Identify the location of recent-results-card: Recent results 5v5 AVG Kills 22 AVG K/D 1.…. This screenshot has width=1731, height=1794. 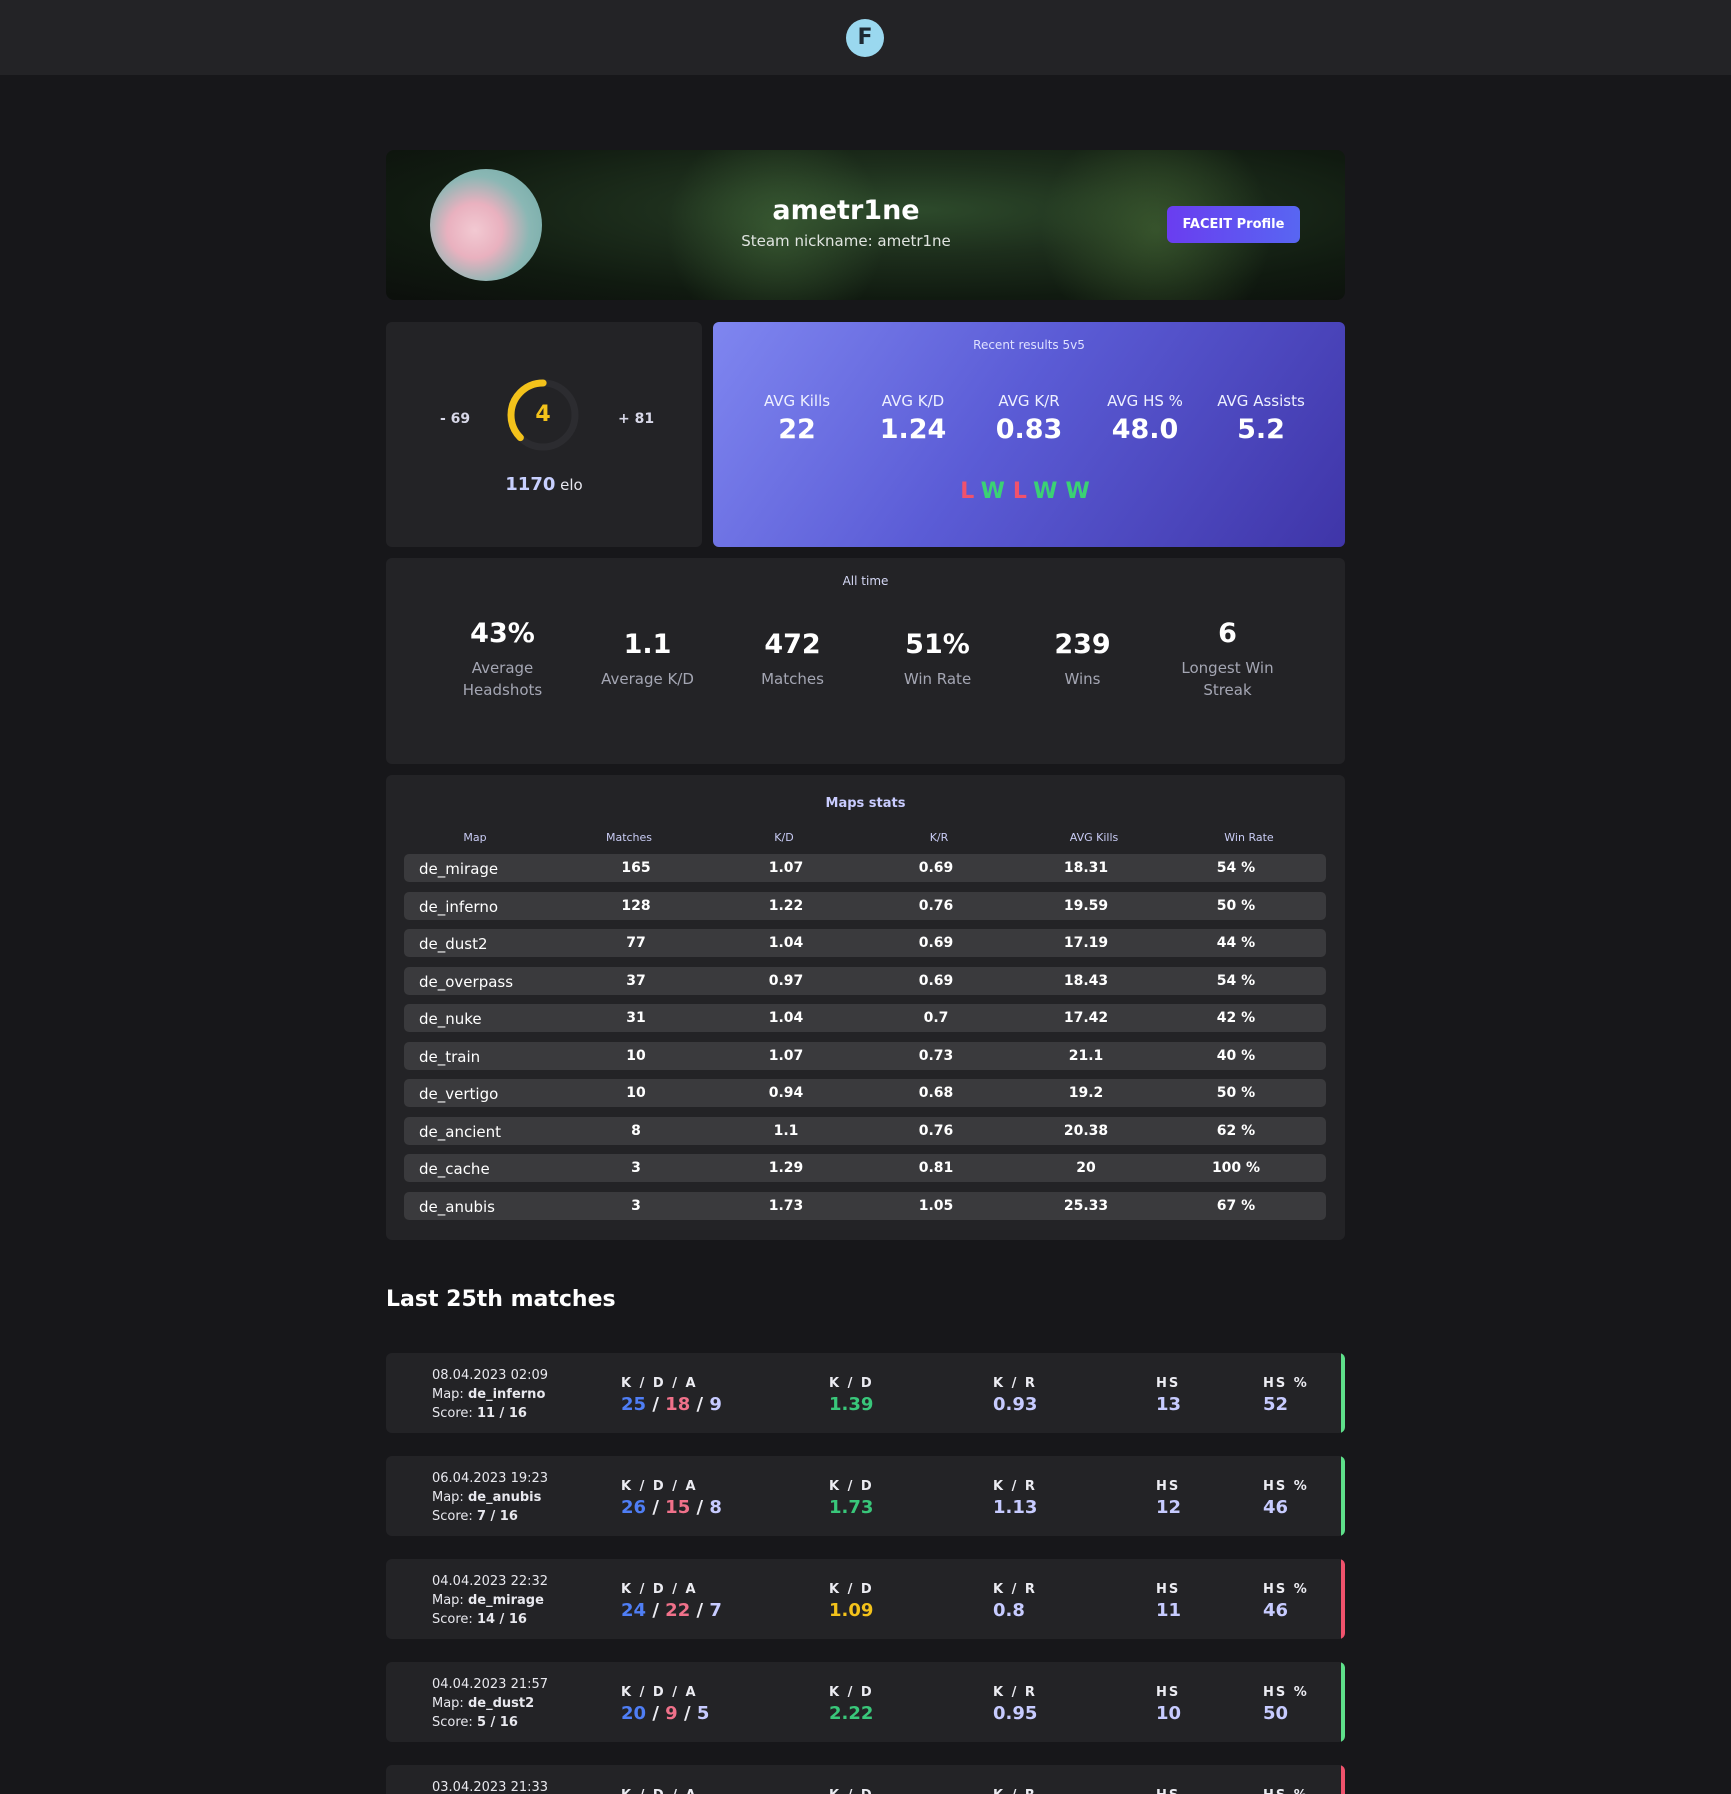
(1029, 434).